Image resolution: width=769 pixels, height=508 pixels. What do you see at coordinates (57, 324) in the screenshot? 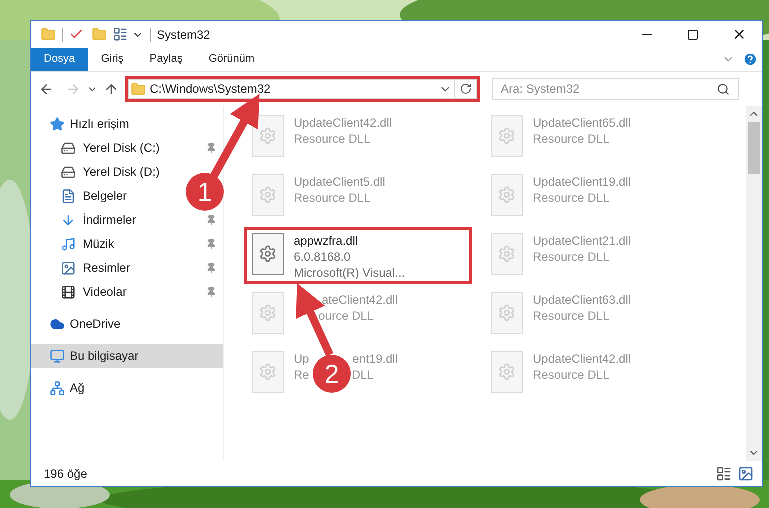
I see `cloud-icon` at bounding box center [57, 324].